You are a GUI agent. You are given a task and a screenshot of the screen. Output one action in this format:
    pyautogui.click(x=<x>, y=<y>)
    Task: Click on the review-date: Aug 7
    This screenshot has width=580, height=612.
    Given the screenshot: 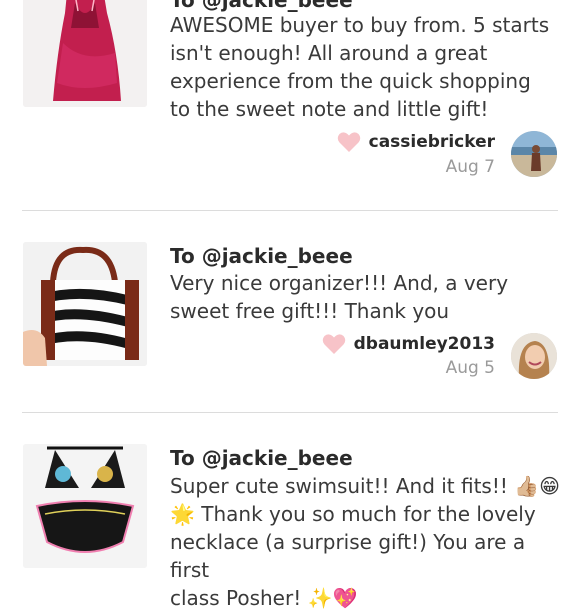 What is the action you would take?
    pyautogui.click(x=470, y=167)
    